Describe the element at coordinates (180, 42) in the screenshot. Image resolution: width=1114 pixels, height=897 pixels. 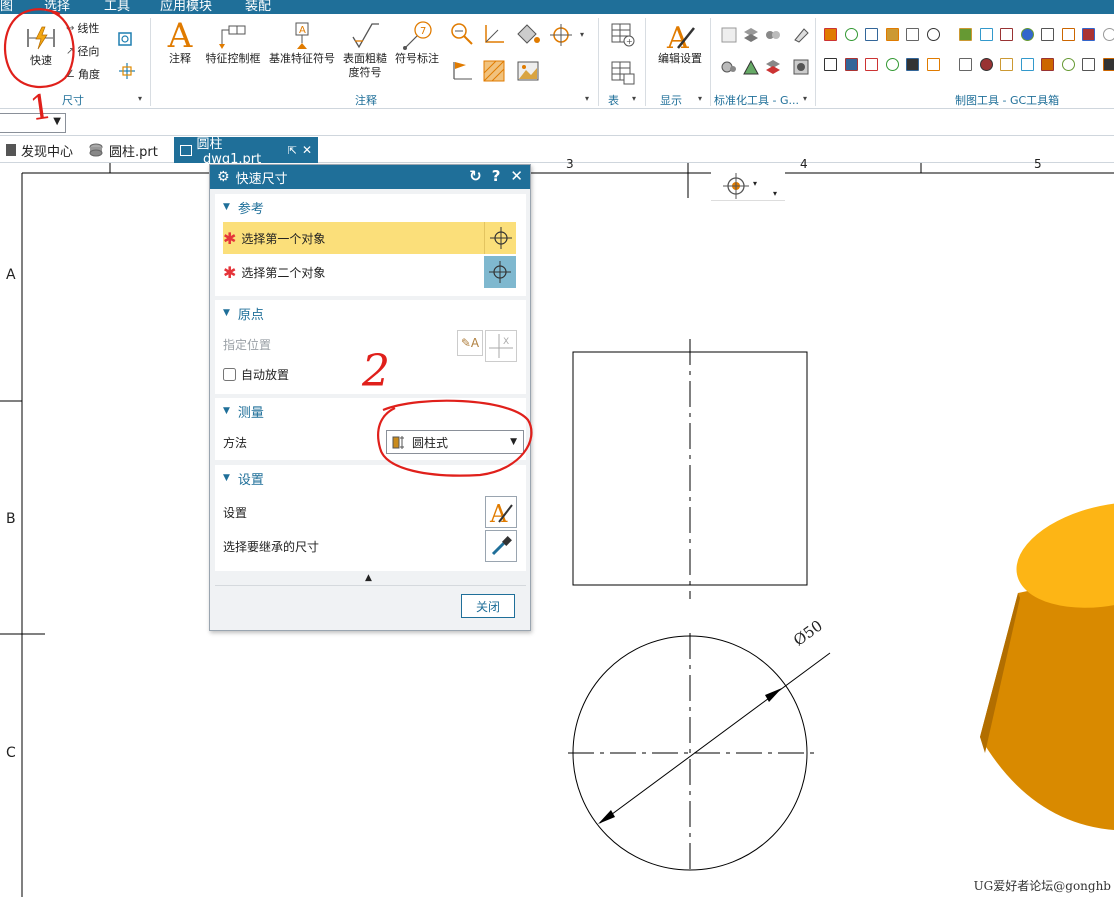
I see `note-button: A 注释` at that location.